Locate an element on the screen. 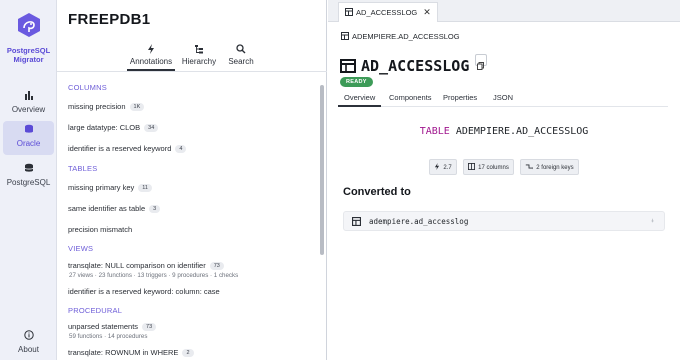 The width and height of the screenshot is (680, 360). issue-label: transqlate: ROWNUM in WHERE is located at coordinates (123, 352).